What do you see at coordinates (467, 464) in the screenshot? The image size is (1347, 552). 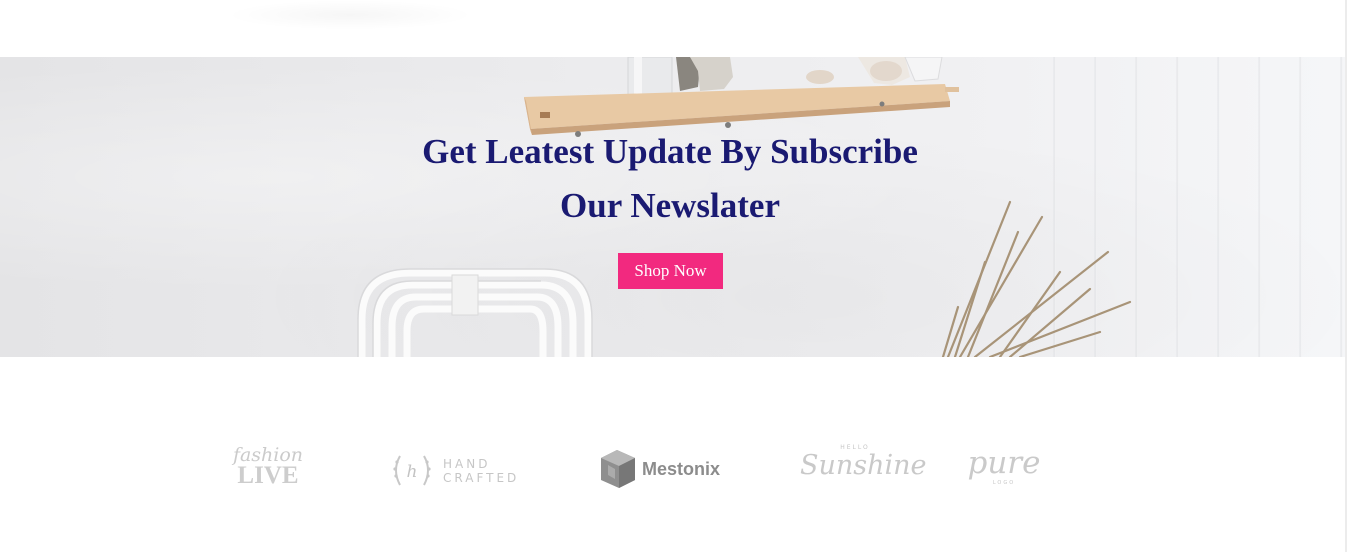 I see `hand-crafted-line-1: HAND` at bounding box center [467, 464].